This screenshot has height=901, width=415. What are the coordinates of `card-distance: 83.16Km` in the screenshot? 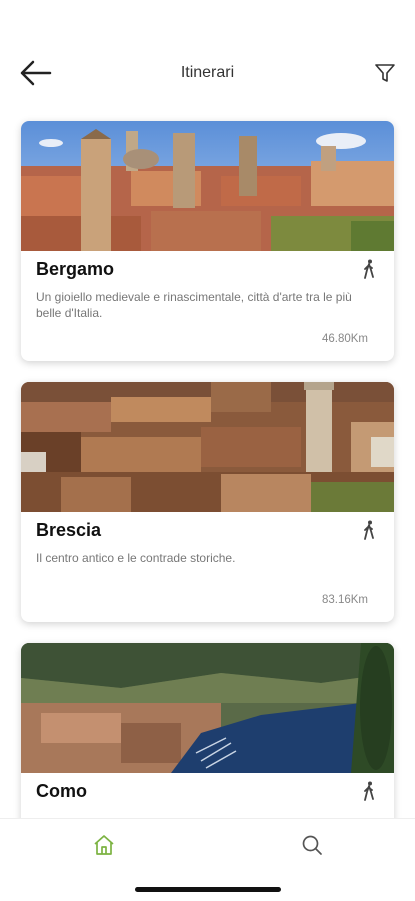 It's located at (344, 600).